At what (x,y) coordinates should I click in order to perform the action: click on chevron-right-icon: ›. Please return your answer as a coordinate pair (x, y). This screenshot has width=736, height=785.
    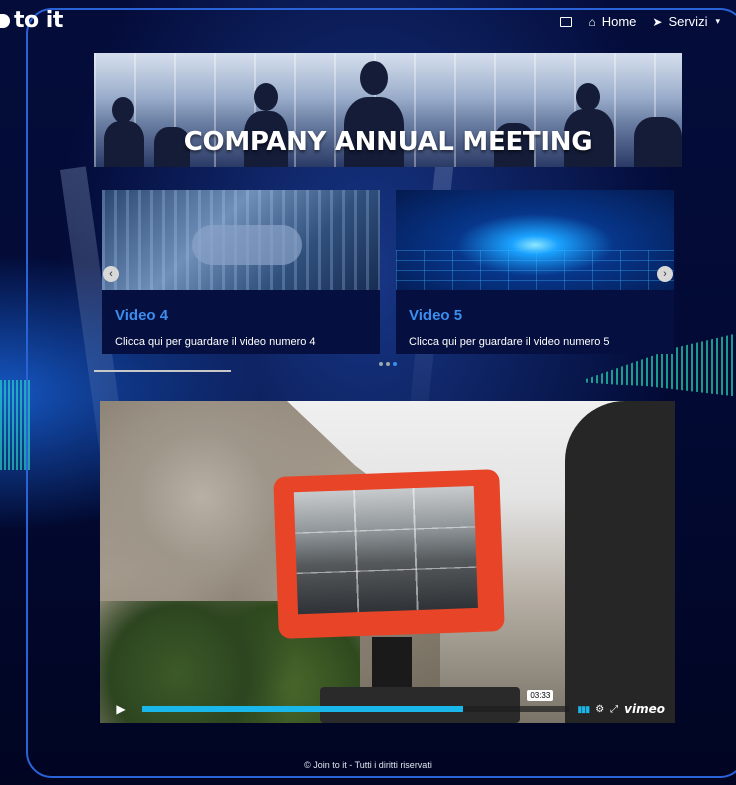
    Looking at the image, I should click on (665, 274).